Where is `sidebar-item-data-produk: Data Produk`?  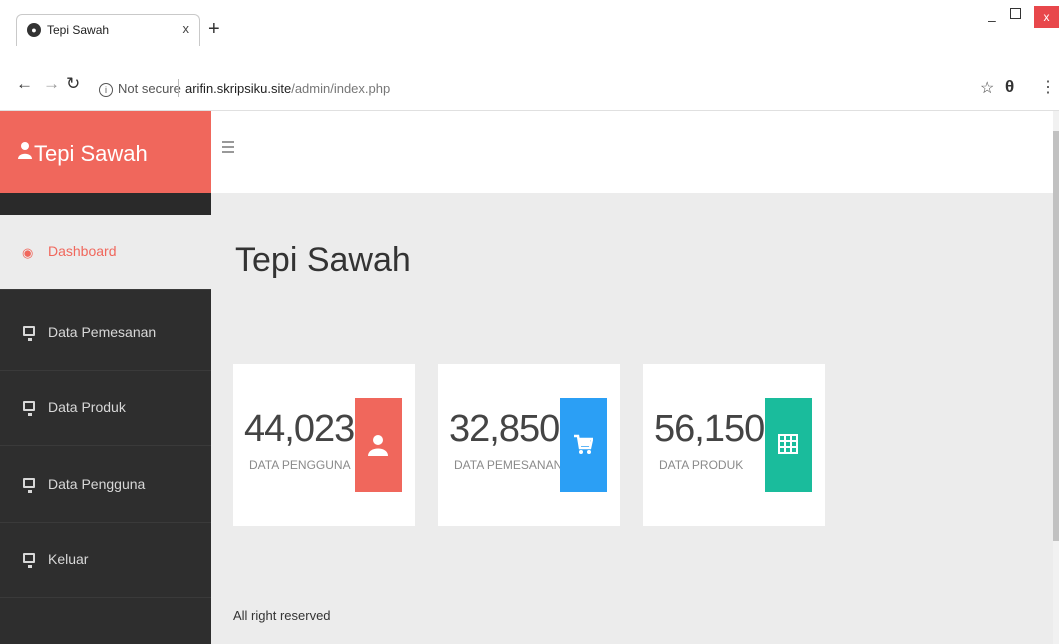 sidebar-item-data-produk: Data Produk is located at coordinates (105, 408).